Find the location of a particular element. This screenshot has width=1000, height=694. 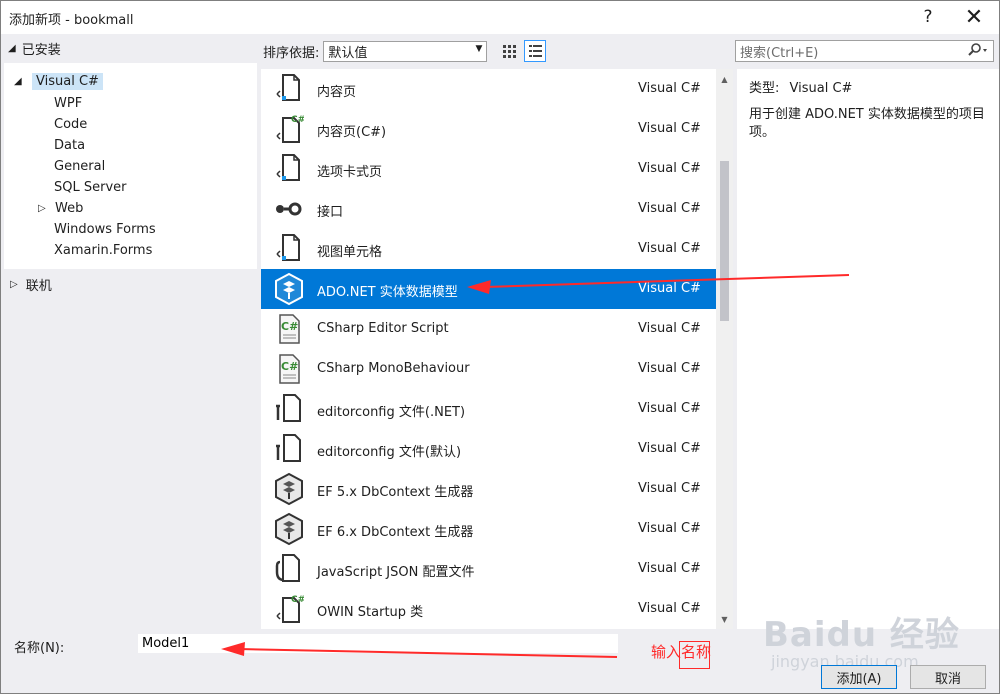

small-icons-view-button is located at coordinates (509, 51).